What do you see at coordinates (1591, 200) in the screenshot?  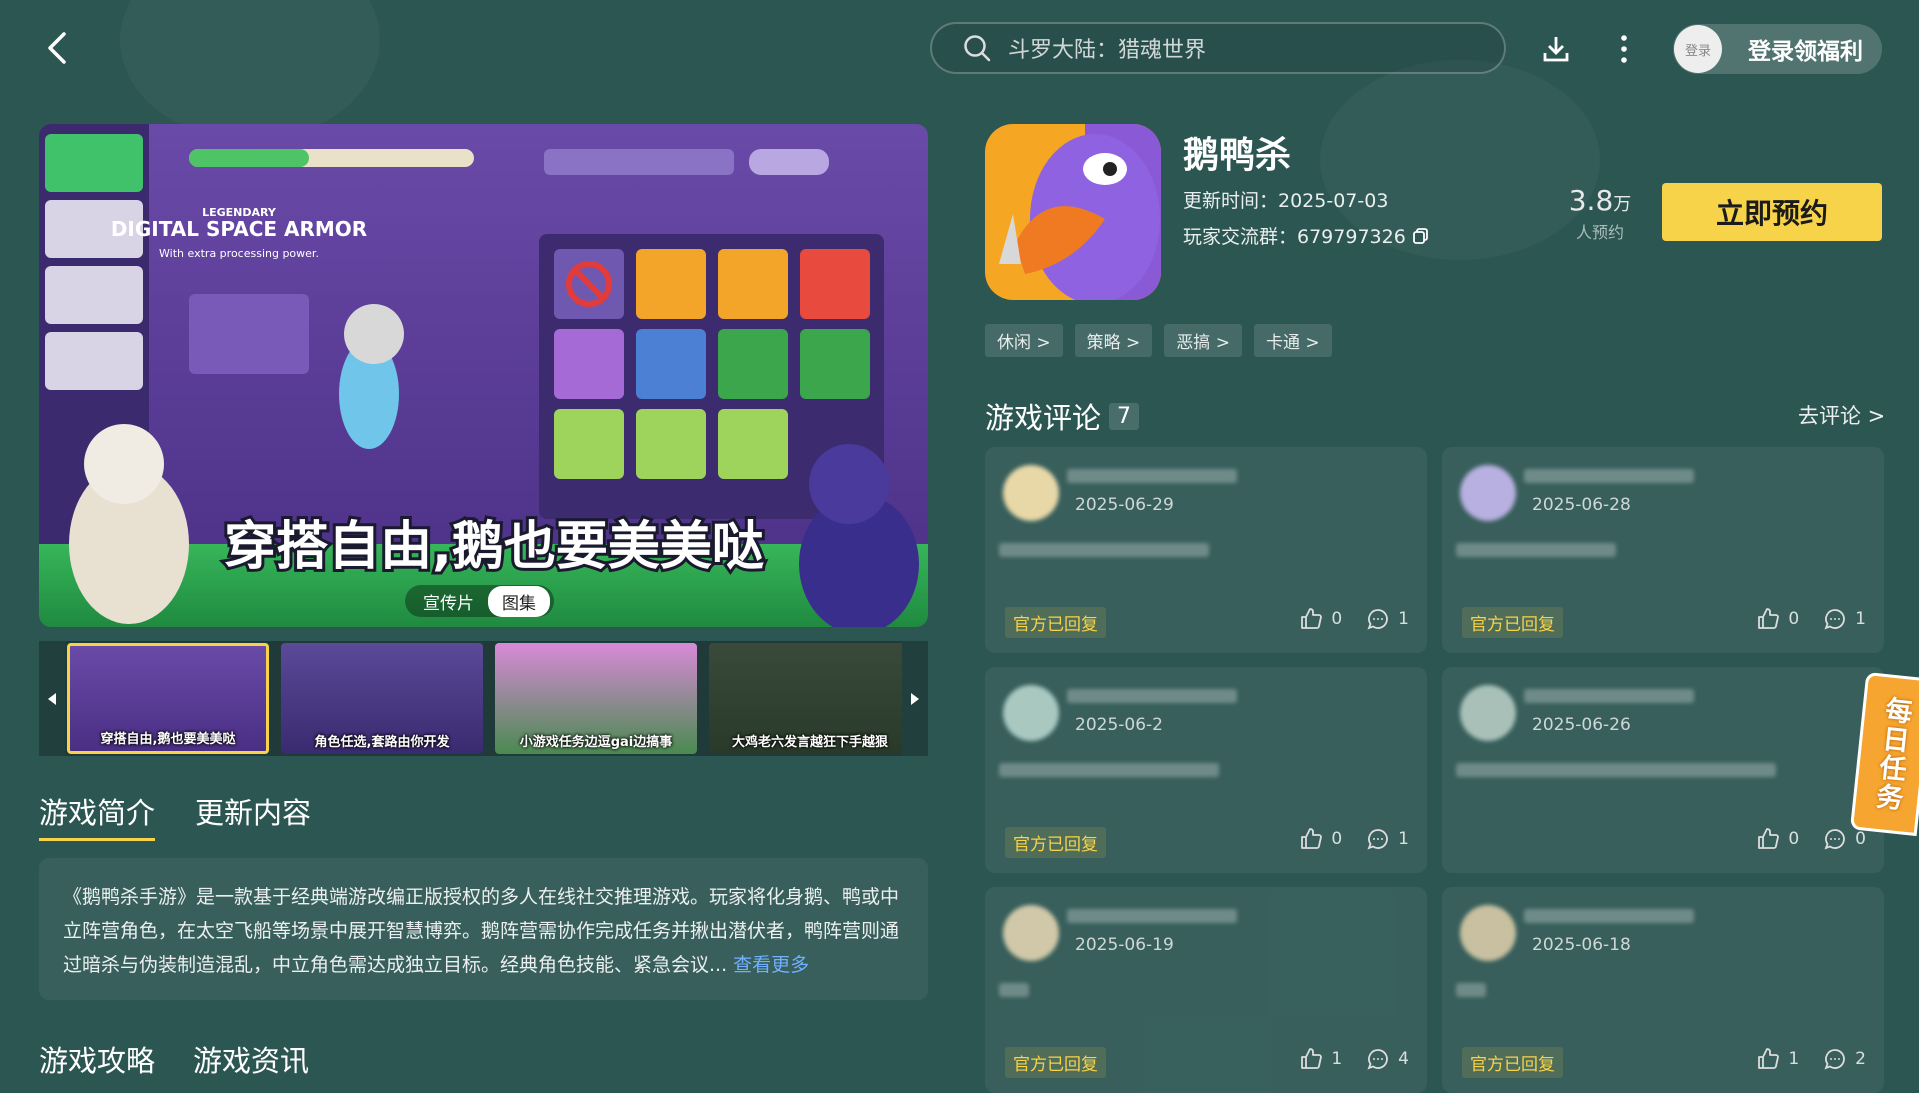 I see `reservation-count: 3.8` at bounding box center [1591, 200].